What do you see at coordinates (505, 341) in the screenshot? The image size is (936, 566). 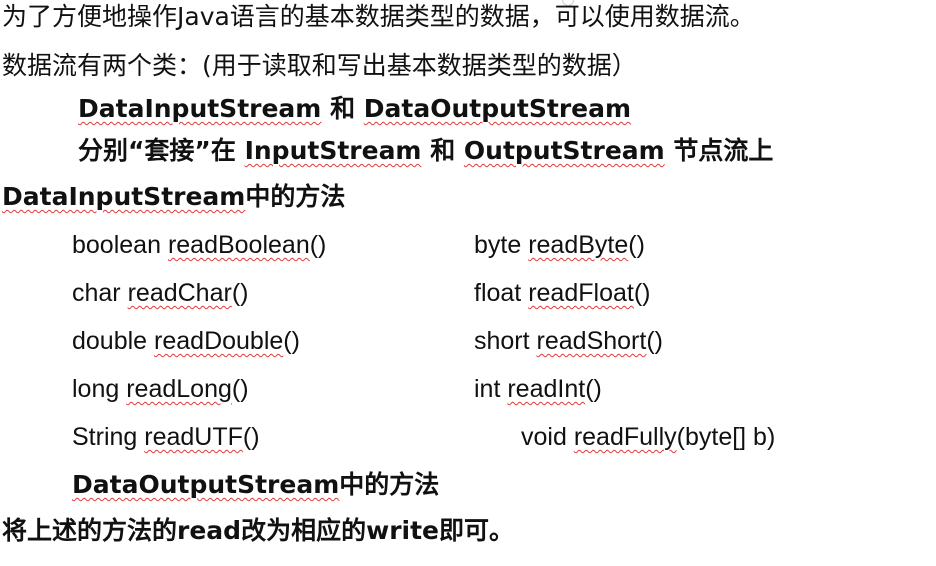 I see `method-type: short` at bounding box center [505, 341].